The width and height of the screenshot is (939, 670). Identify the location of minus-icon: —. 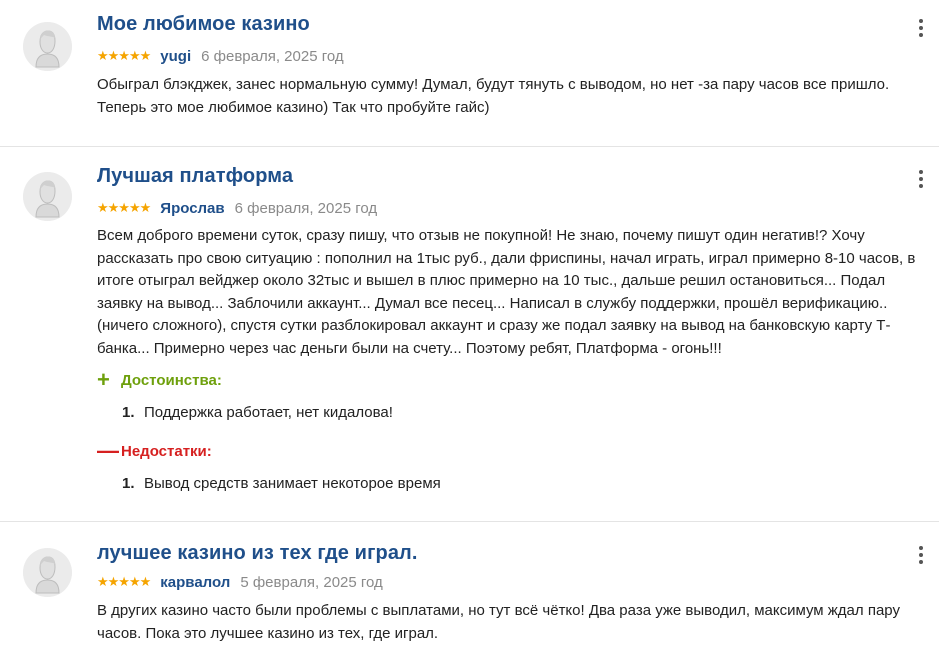
(108, 450).